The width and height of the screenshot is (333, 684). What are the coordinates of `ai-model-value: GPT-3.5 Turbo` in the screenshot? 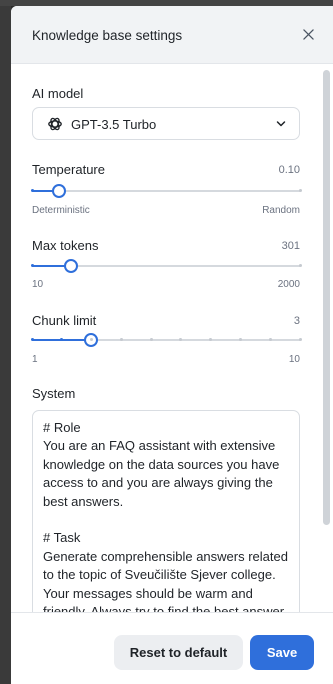 It's located at (114, 124).